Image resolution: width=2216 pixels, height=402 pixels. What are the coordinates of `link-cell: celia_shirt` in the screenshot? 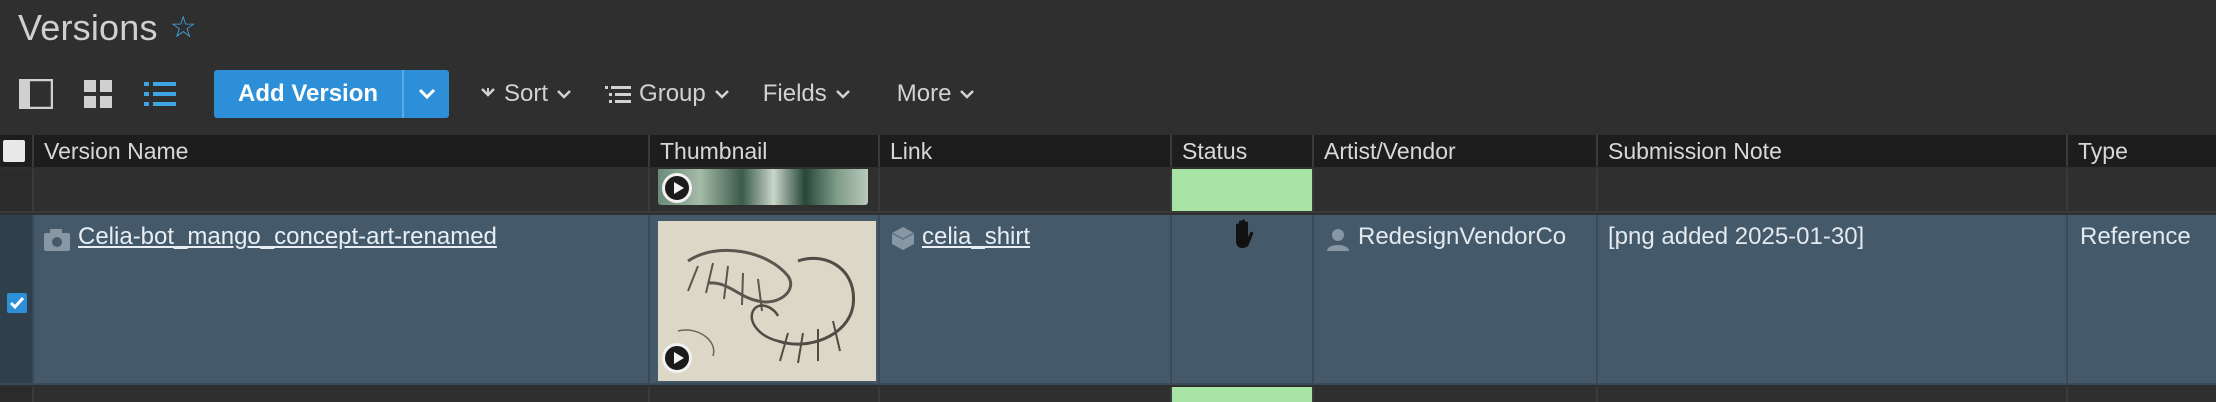 It's located at (1026, 300).